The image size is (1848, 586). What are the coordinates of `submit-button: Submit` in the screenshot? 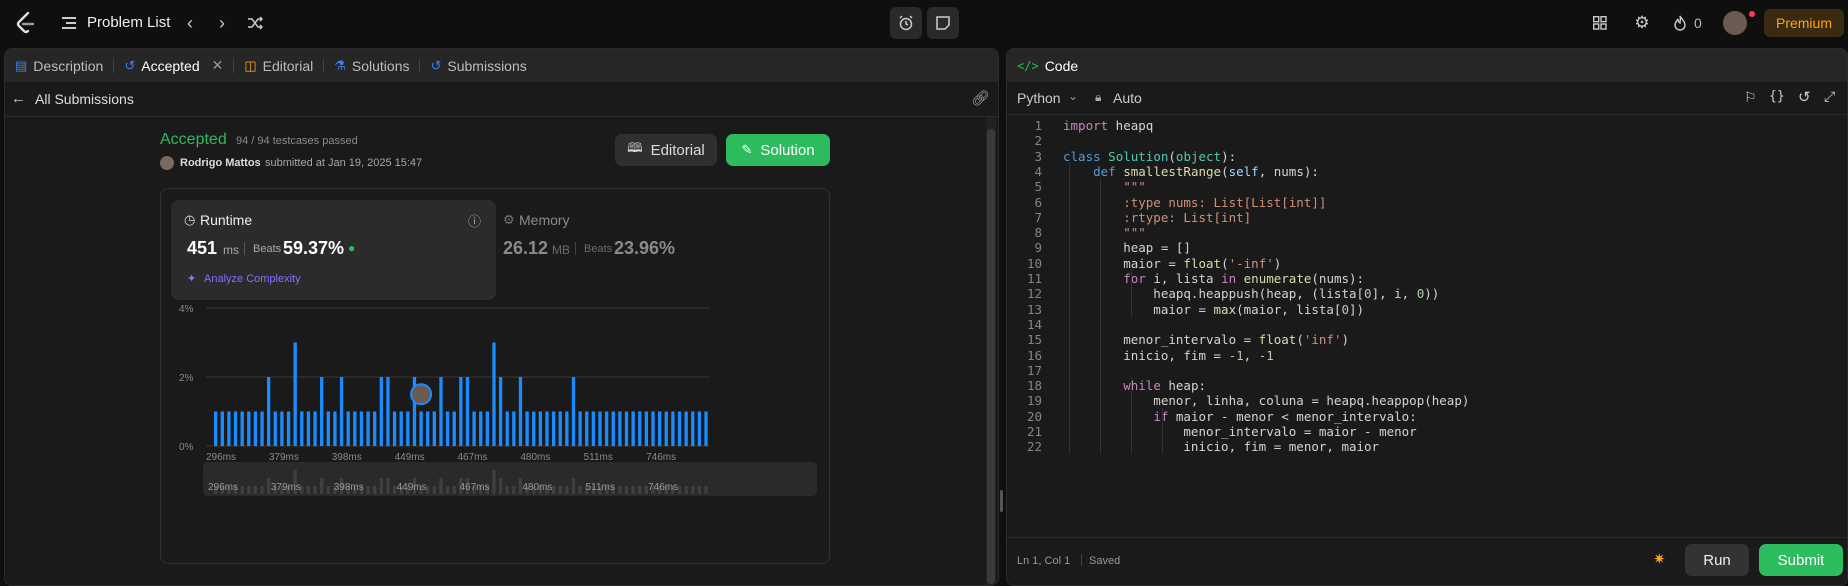 It's located at (1801, 560).